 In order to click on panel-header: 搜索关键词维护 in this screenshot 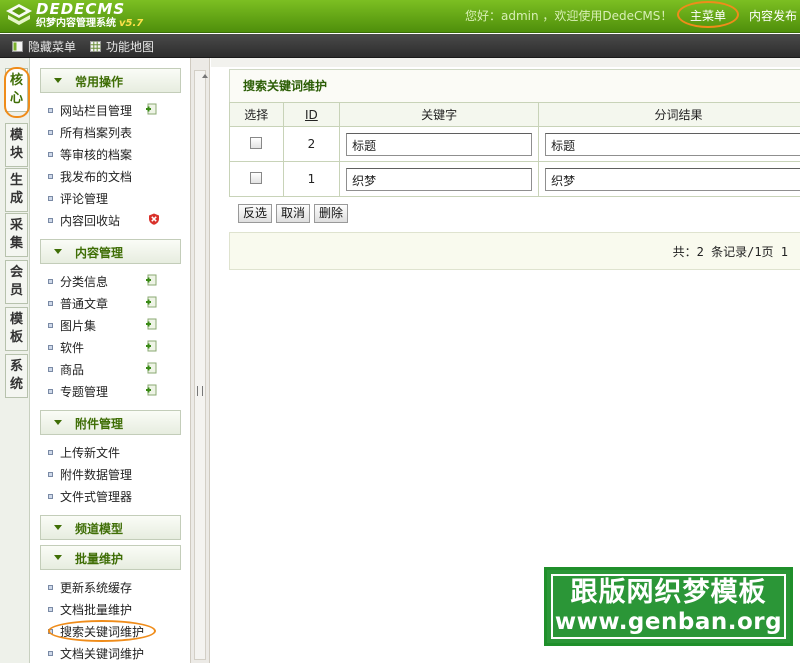, I will do `click(514, 86)`.